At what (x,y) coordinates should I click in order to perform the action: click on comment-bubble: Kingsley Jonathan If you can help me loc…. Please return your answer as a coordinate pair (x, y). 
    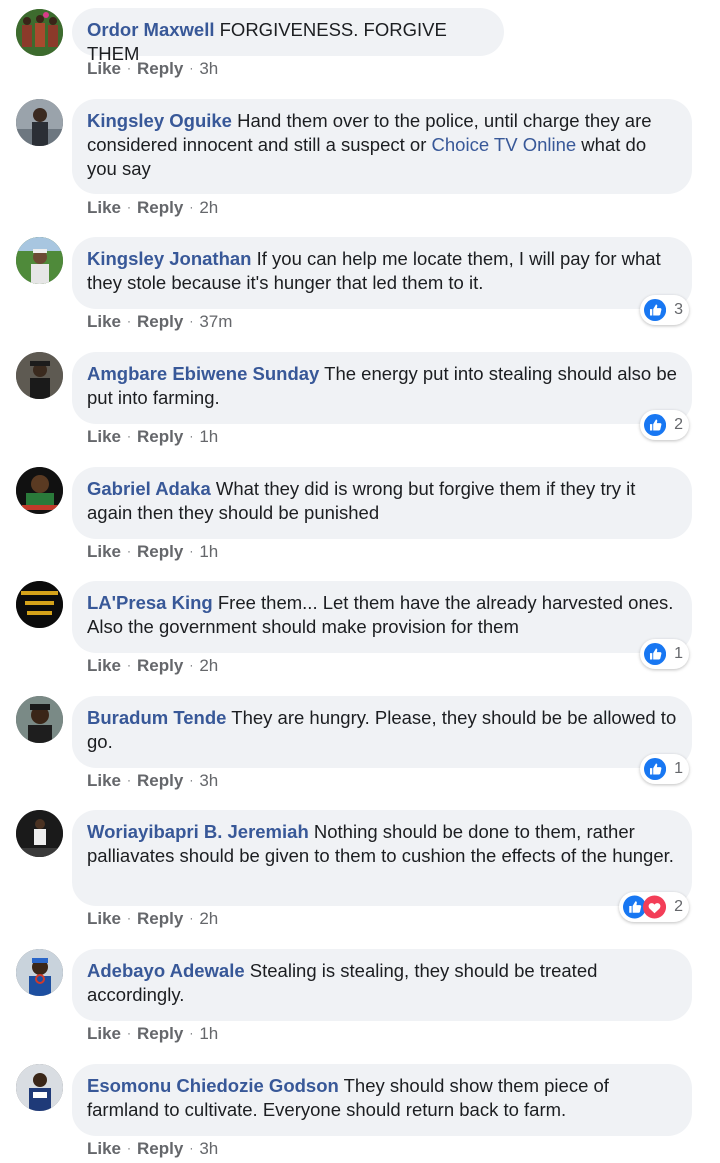
    Looking at the image, I should click on (382, 273).